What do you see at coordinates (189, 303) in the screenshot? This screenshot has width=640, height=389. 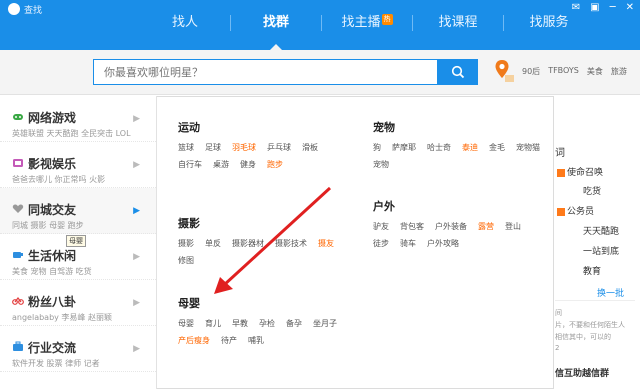 I see `group-title: 母婴` at bounding box center [189, 303].